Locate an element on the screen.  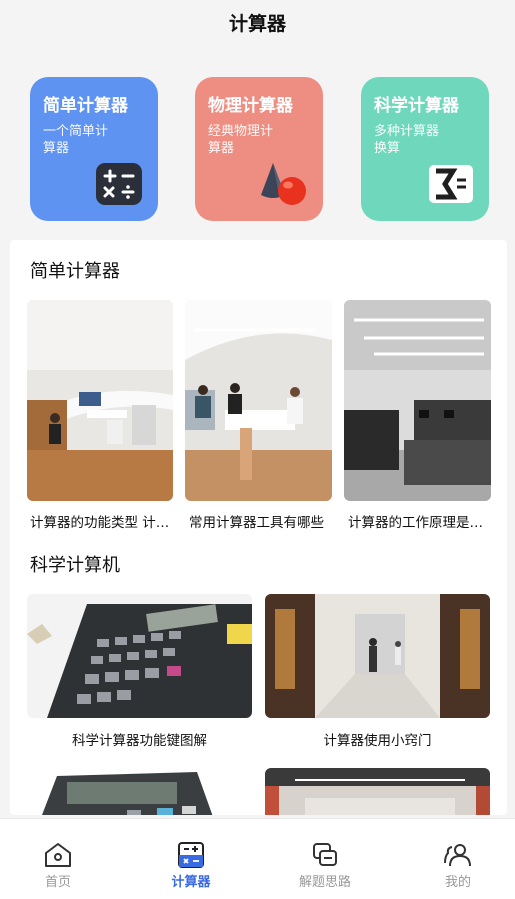
calculator-tab-icon is located at coordinates (191, 855).